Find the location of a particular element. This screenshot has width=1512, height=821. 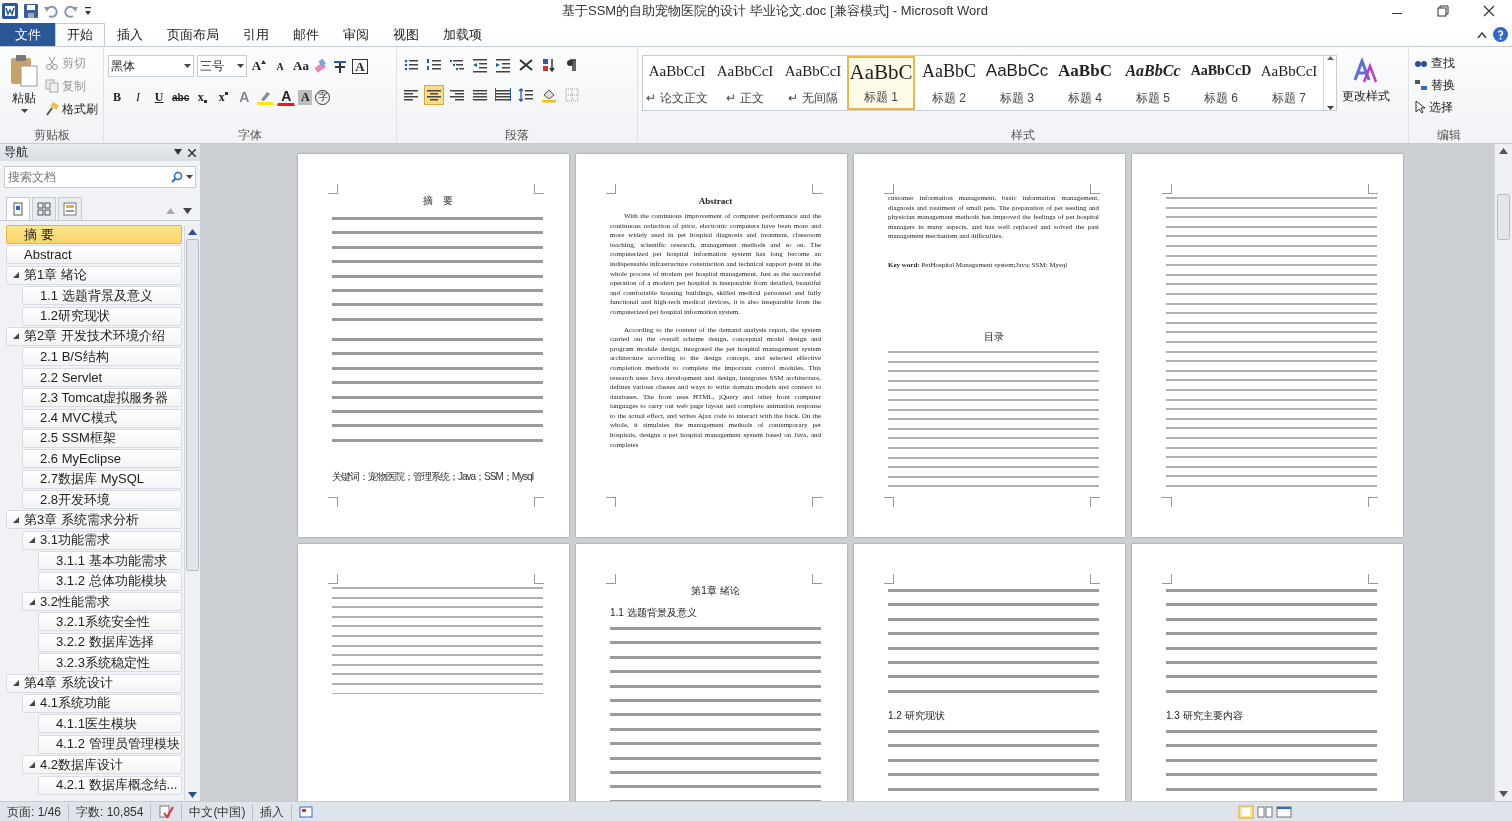

ribbon-tab: 视图 is located at coordinates (406, 34).